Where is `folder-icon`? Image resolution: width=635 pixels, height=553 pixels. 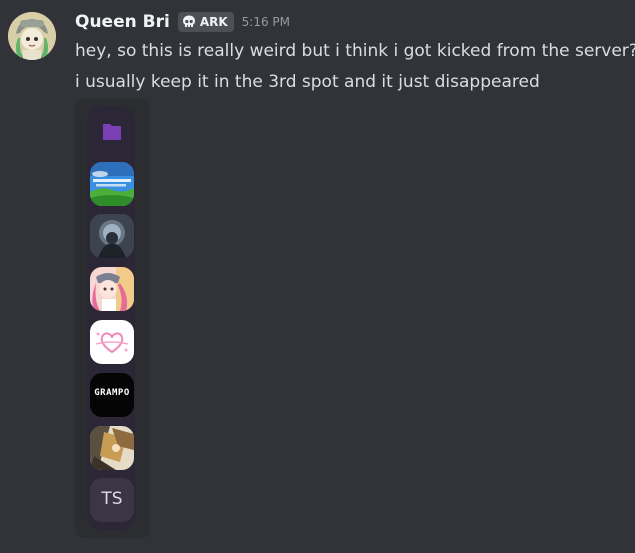 folder-icon is located at coordinates (112, 132).